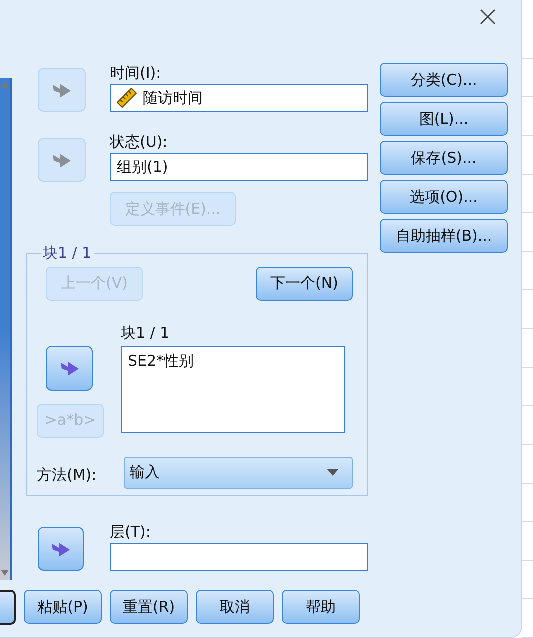 Image resolution: width=533 pixels, height=638 pixels. I want to click on field-label: 层(T):, so click(131, 532).